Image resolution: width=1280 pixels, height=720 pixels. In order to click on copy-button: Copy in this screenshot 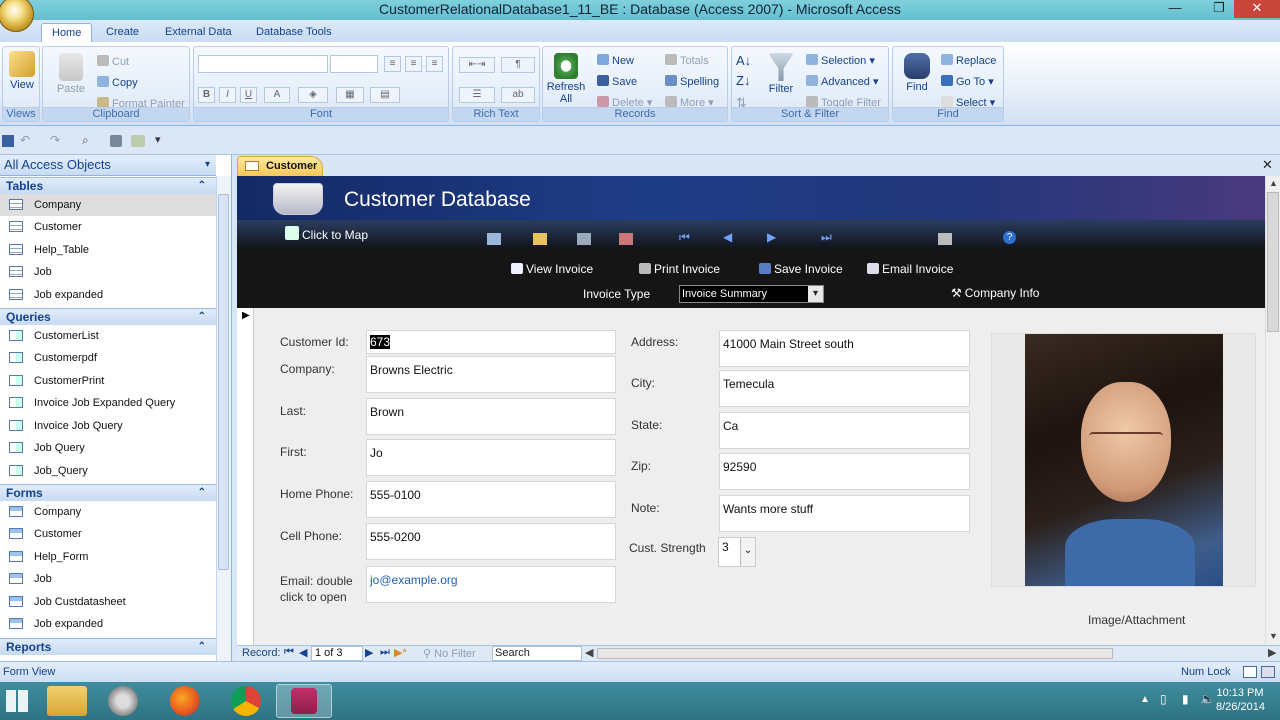, I will do `click(117, 82)`.